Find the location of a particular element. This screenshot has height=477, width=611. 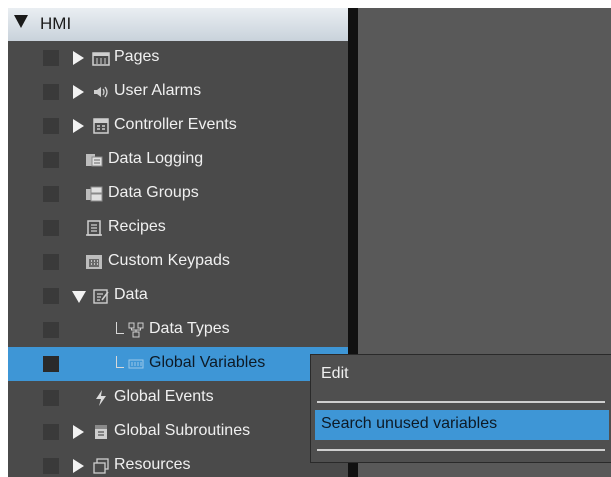

tree-item-pages: Pages is located at coordinates (178, 58).